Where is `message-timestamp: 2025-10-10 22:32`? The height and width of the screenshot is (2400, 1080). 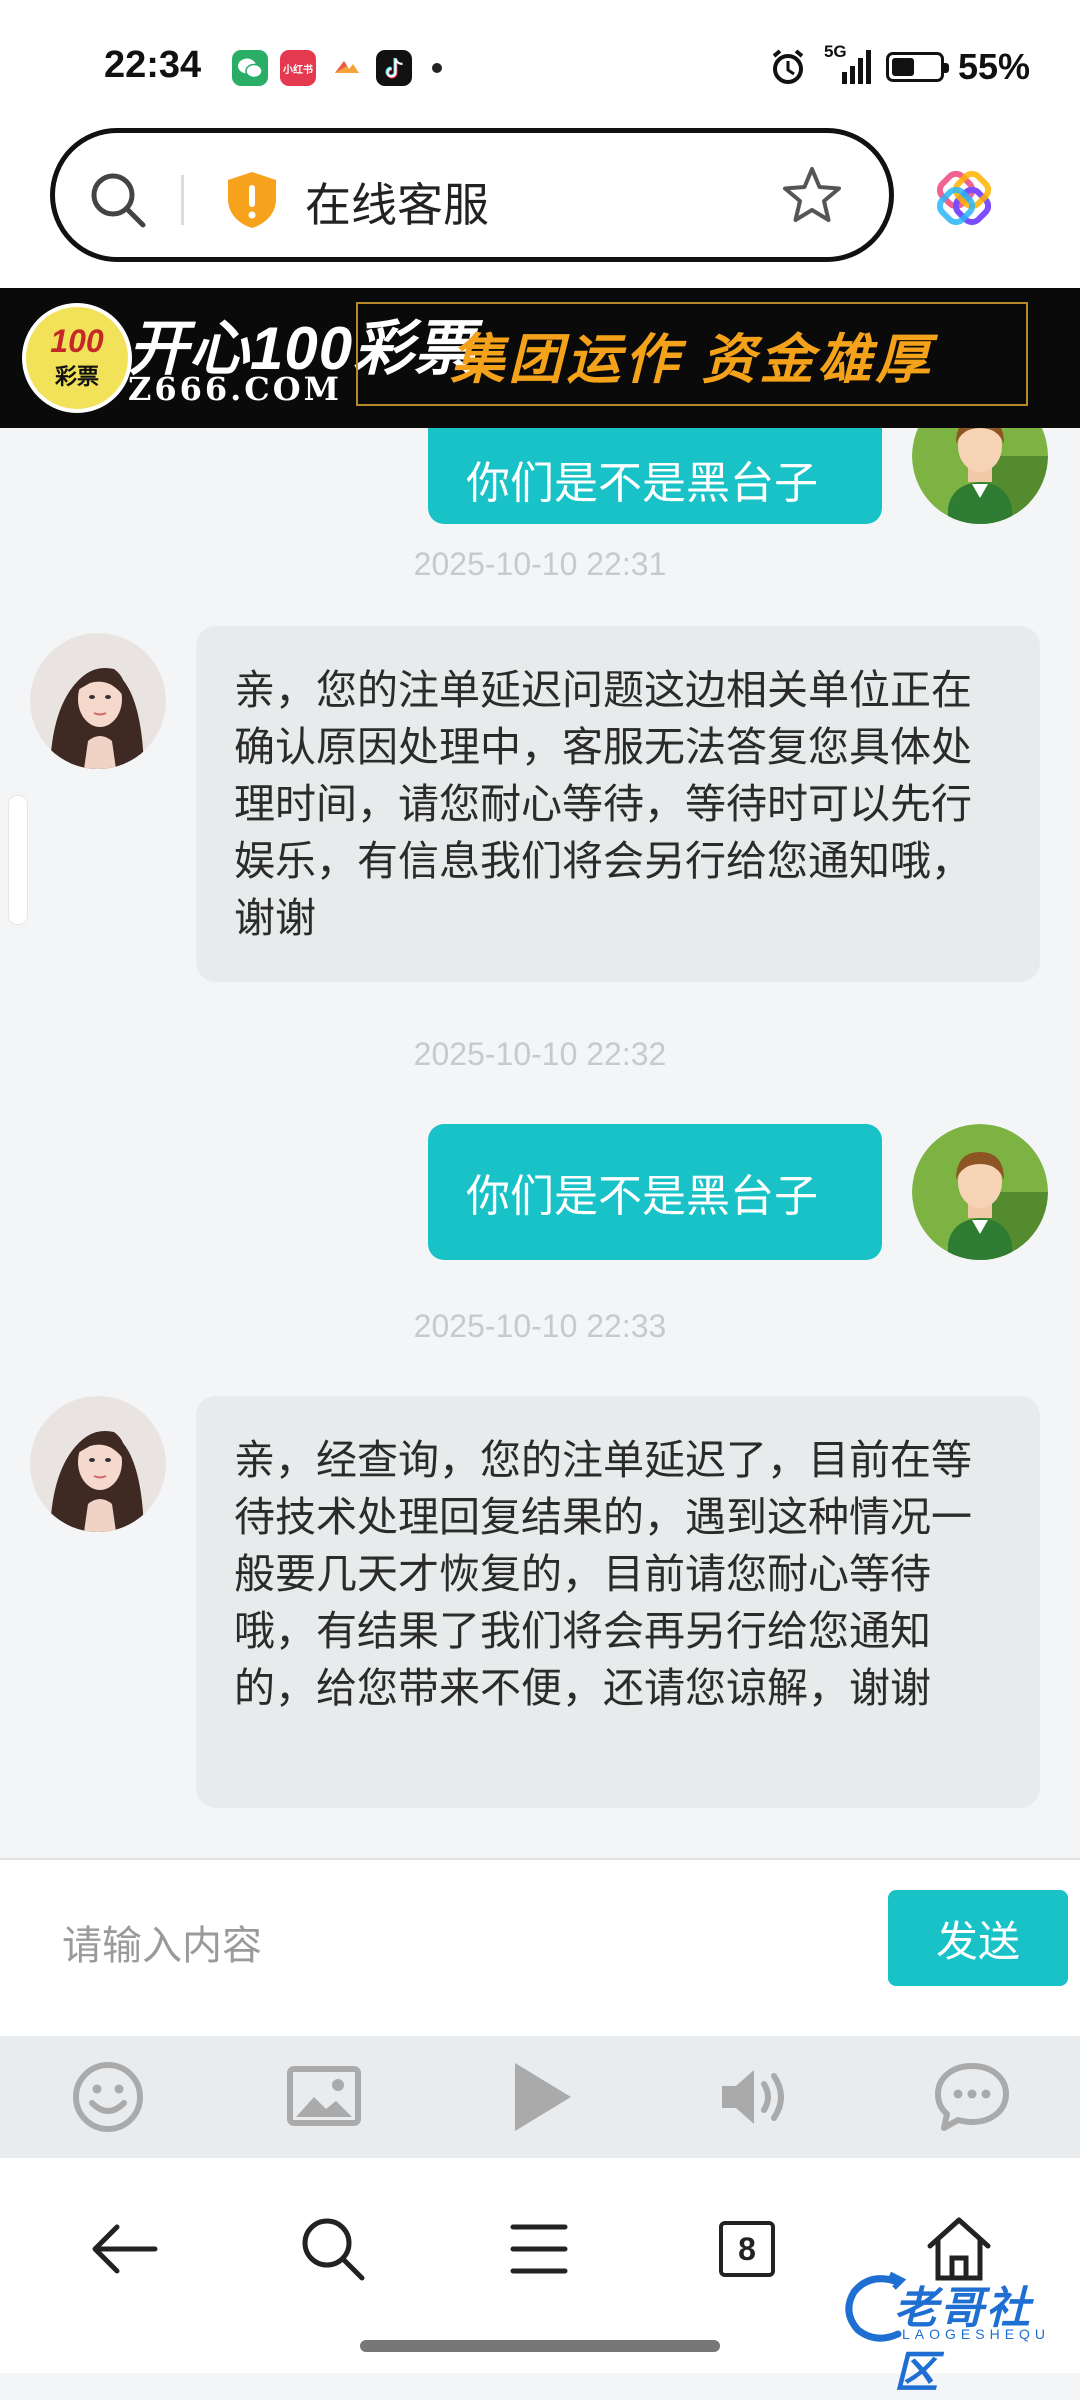
message-timestamp: 2025-10-10 22:32 is located at coordinates (540, 1054).